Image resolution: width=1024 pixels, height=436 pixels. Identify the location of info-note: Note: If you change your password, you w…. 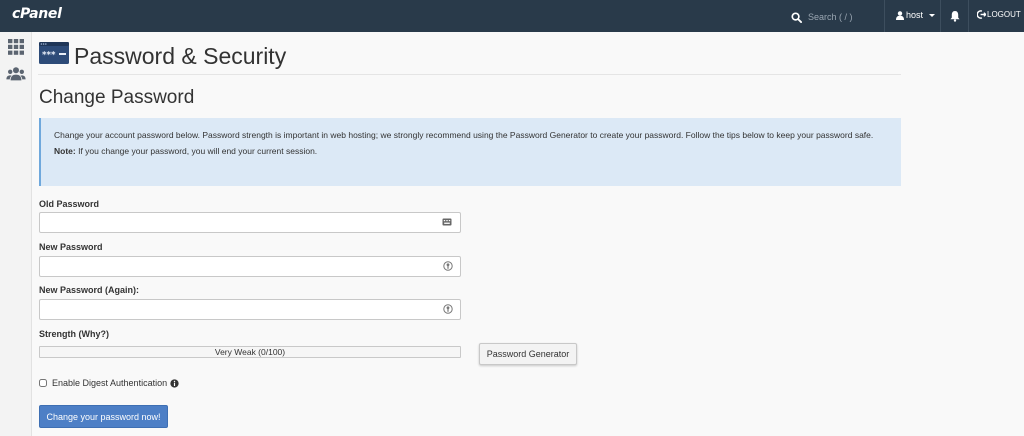
(477, 151).